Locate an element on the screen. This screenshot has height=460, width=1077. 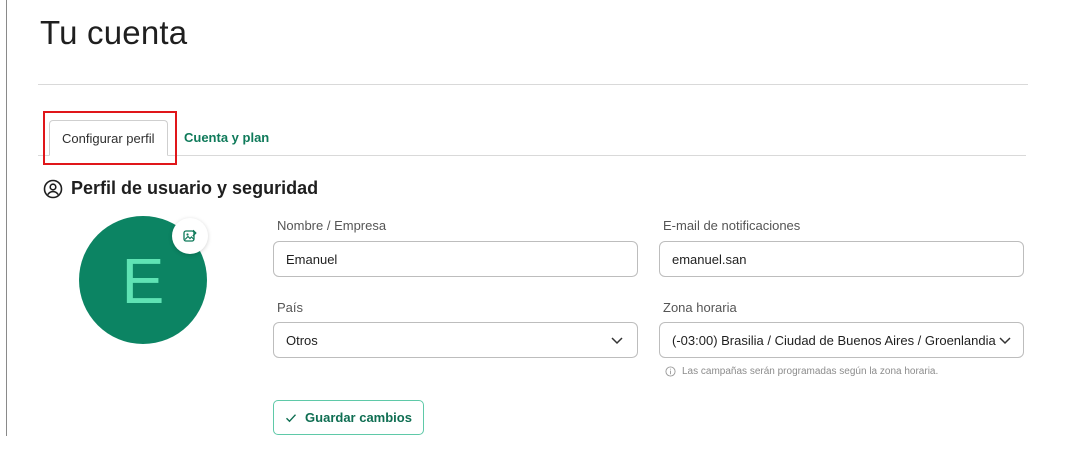
left-border is located at coordinates (6, 218).